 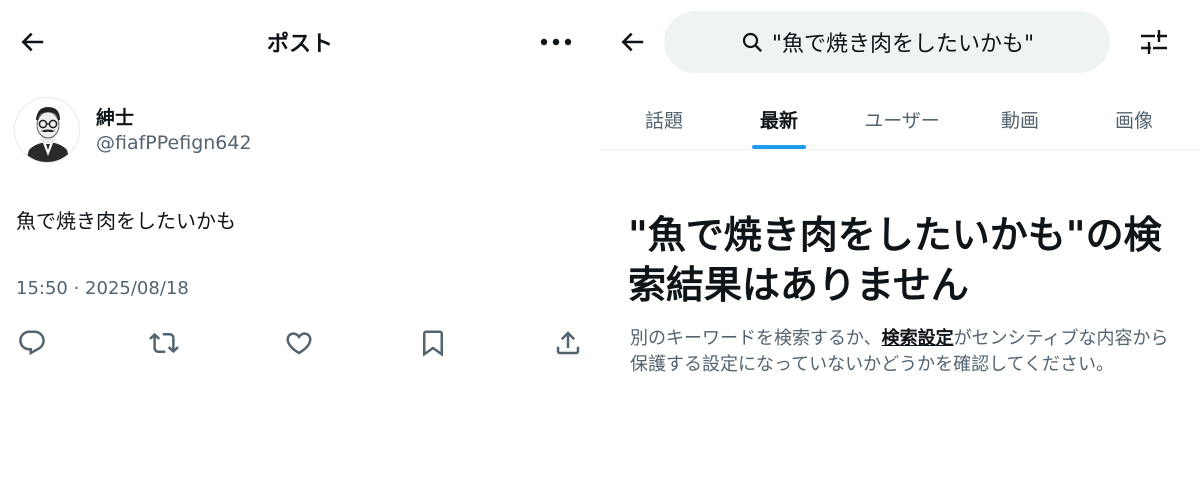 I want to click on post-text: 魚で焼き肉をしたいかも, so click(x=126, y=221).